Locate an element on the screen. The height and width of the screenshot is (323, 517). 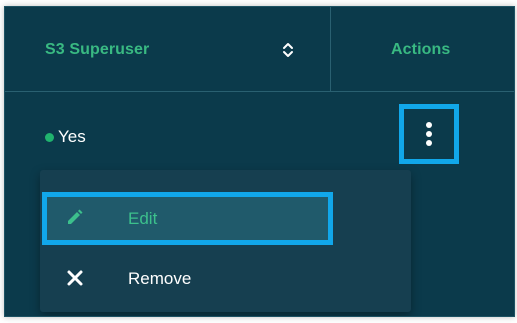
menu-item-remove-label: Remove is located at coordinates (160, 278).